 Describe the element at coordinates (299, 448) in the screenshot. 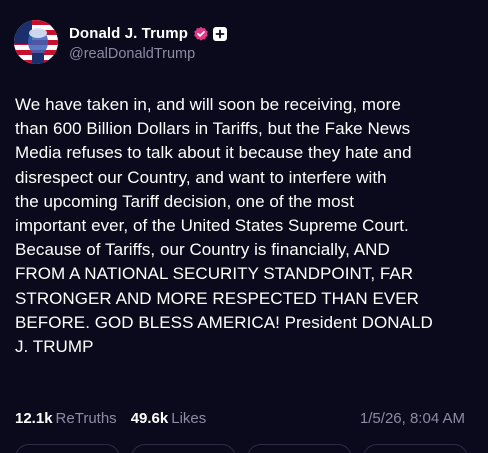

I see `like-button` at that location.